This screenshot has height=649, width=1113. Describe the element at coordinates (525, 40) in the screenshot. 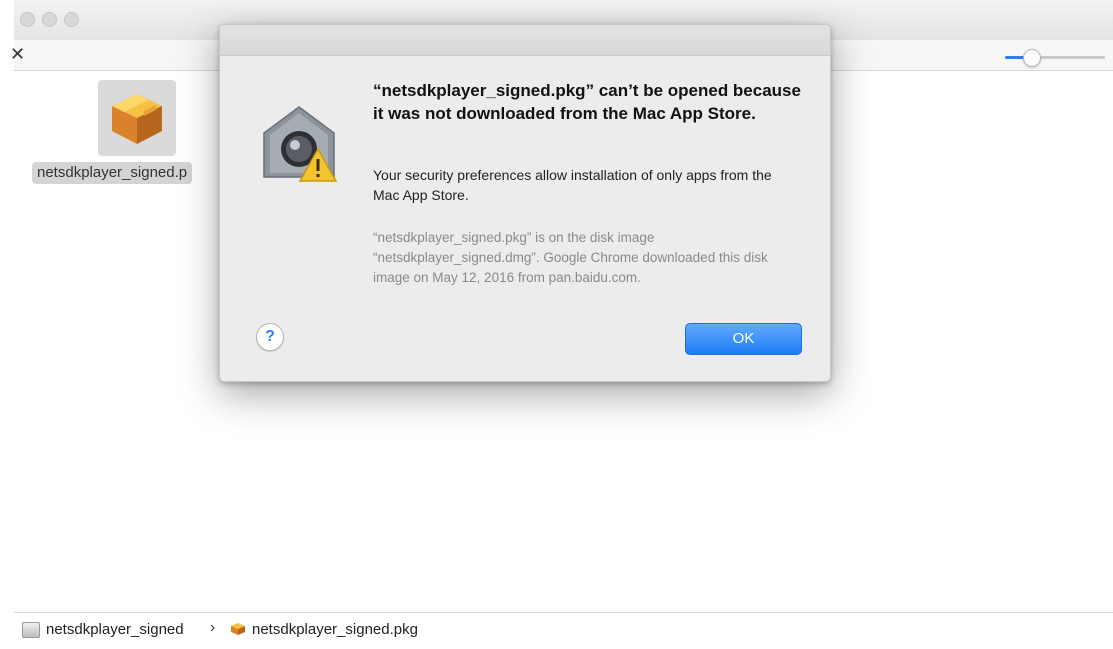

I see `dialog-title-bar` at that location.